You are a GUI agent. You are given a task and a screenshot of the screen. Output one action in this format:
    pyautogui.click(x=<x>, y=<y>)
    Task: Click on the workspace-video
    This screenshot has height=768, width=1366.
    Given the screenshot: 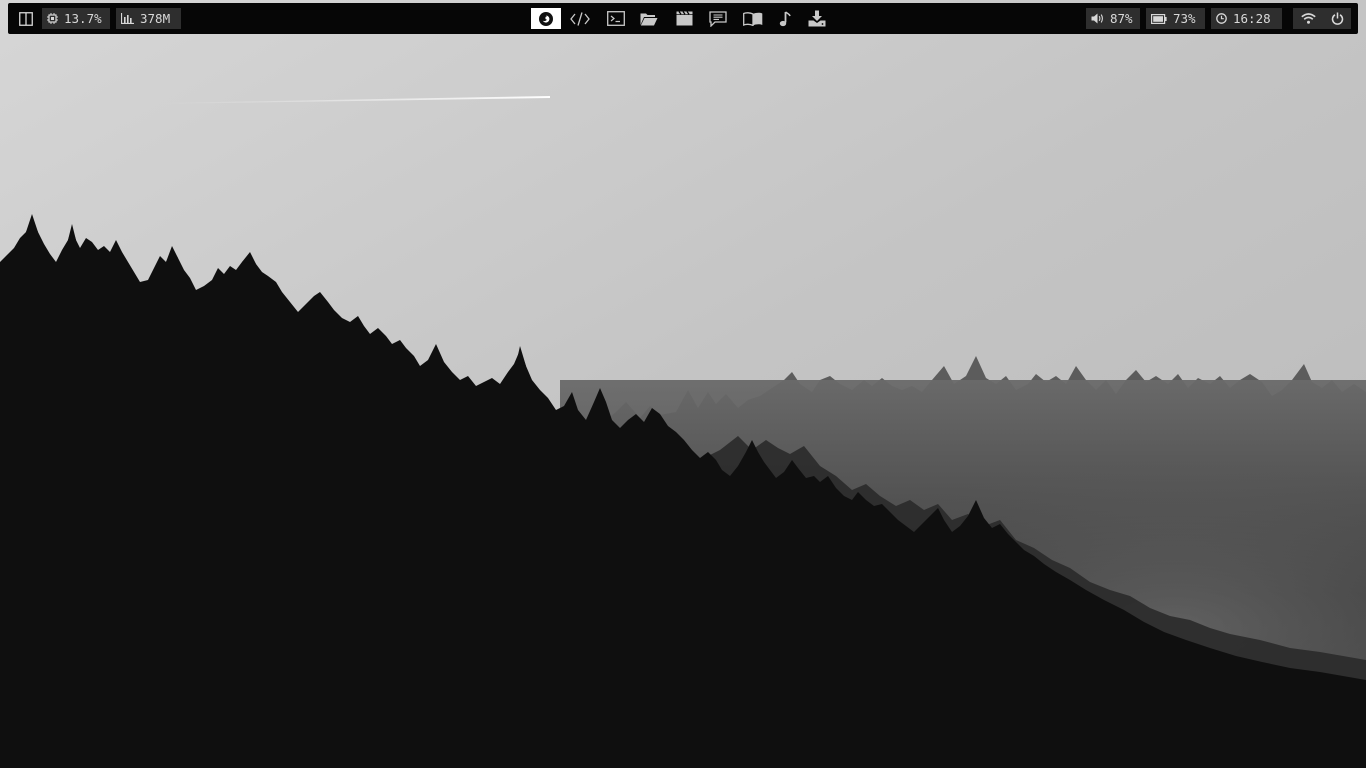 What is the action you would take?
    pyautogui.click(x=684, y=18)
    